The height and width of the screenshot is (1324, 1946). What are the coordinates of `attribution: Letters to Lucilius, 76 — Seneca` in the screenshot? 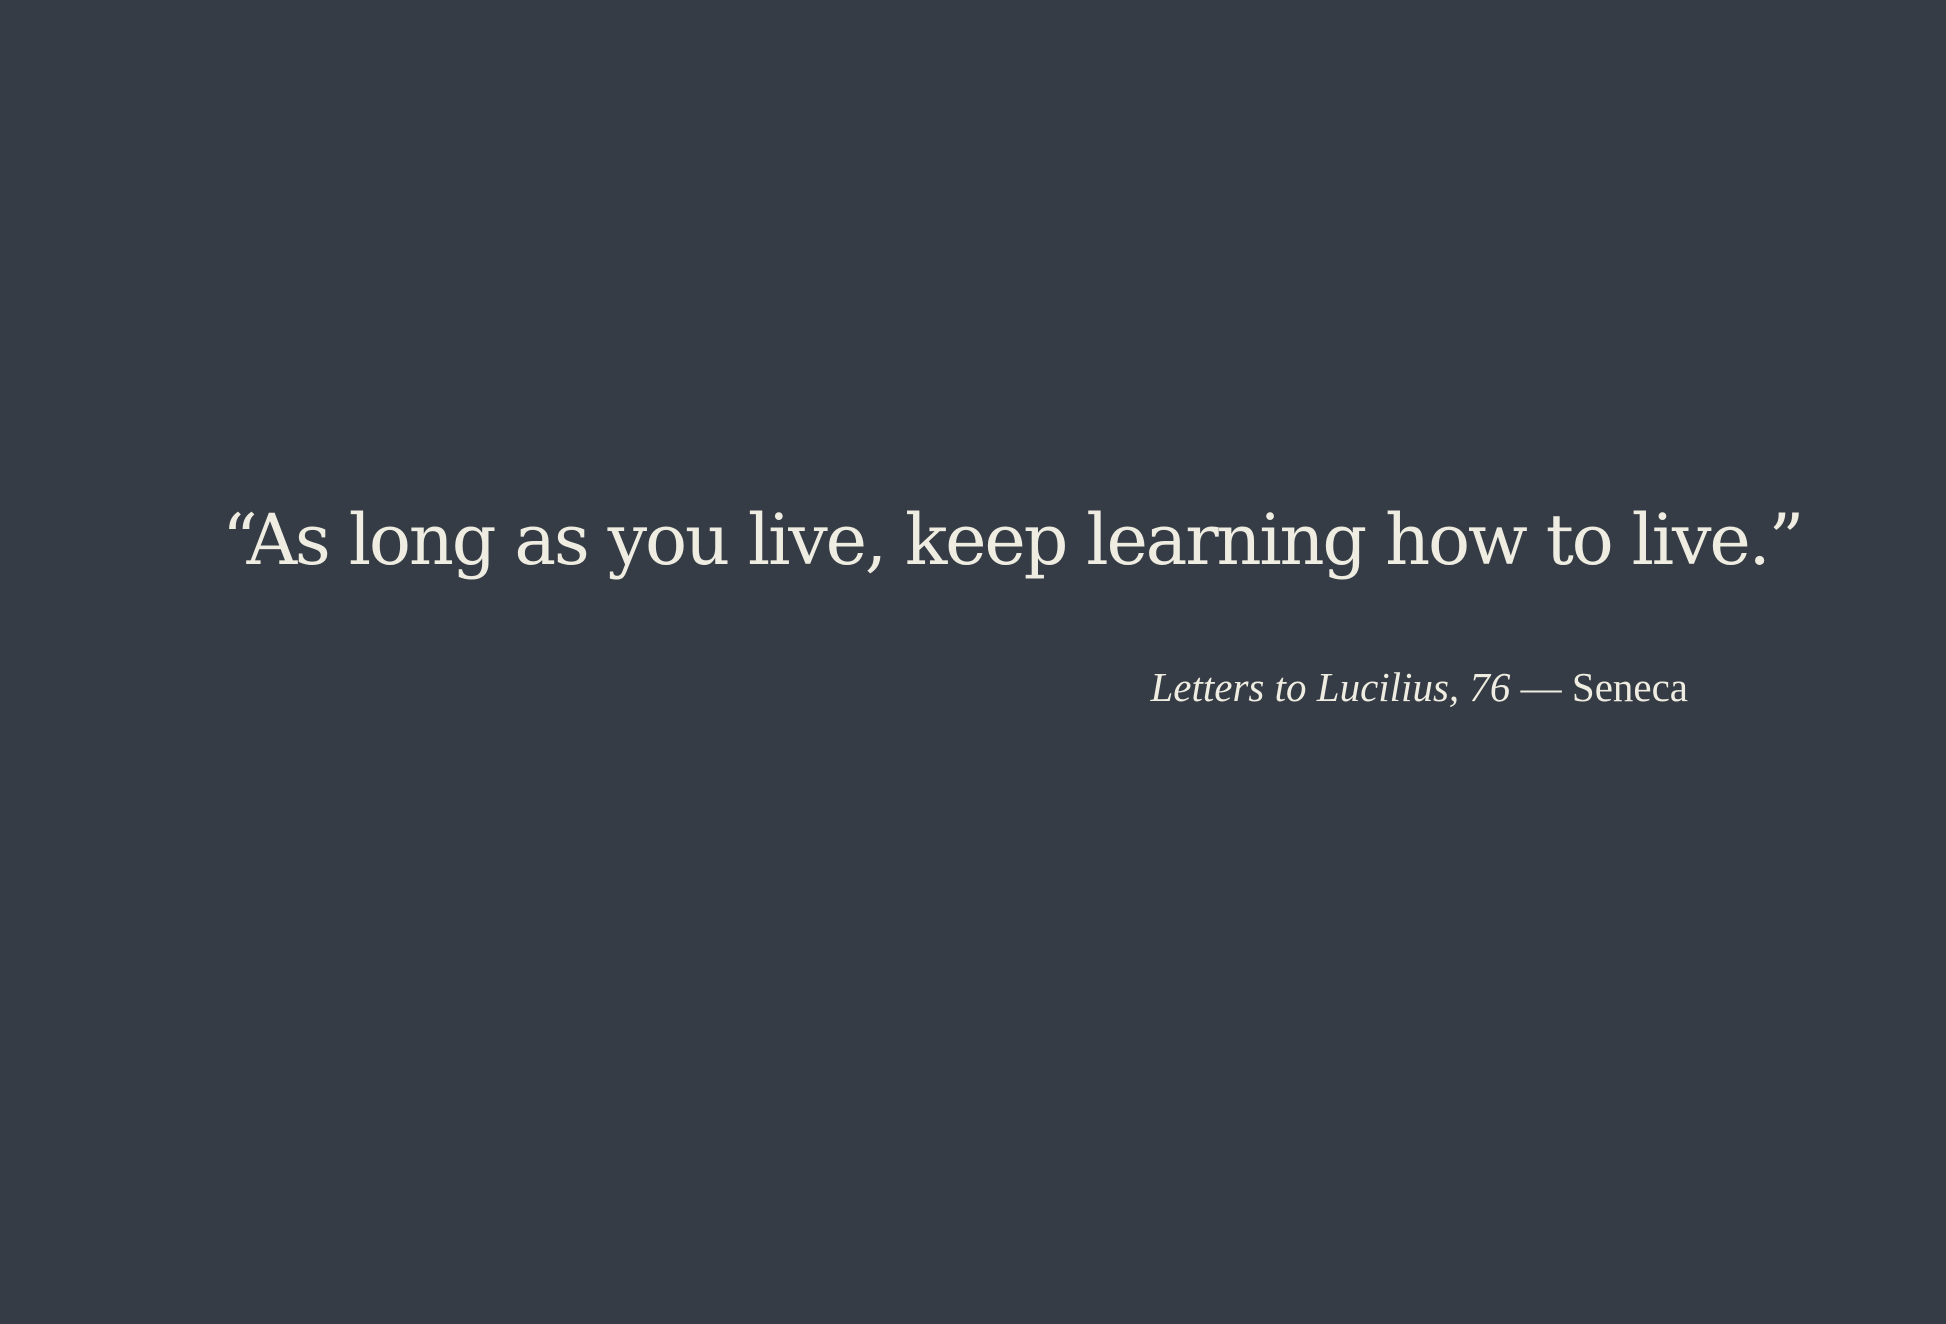 It's located at (957, 687).